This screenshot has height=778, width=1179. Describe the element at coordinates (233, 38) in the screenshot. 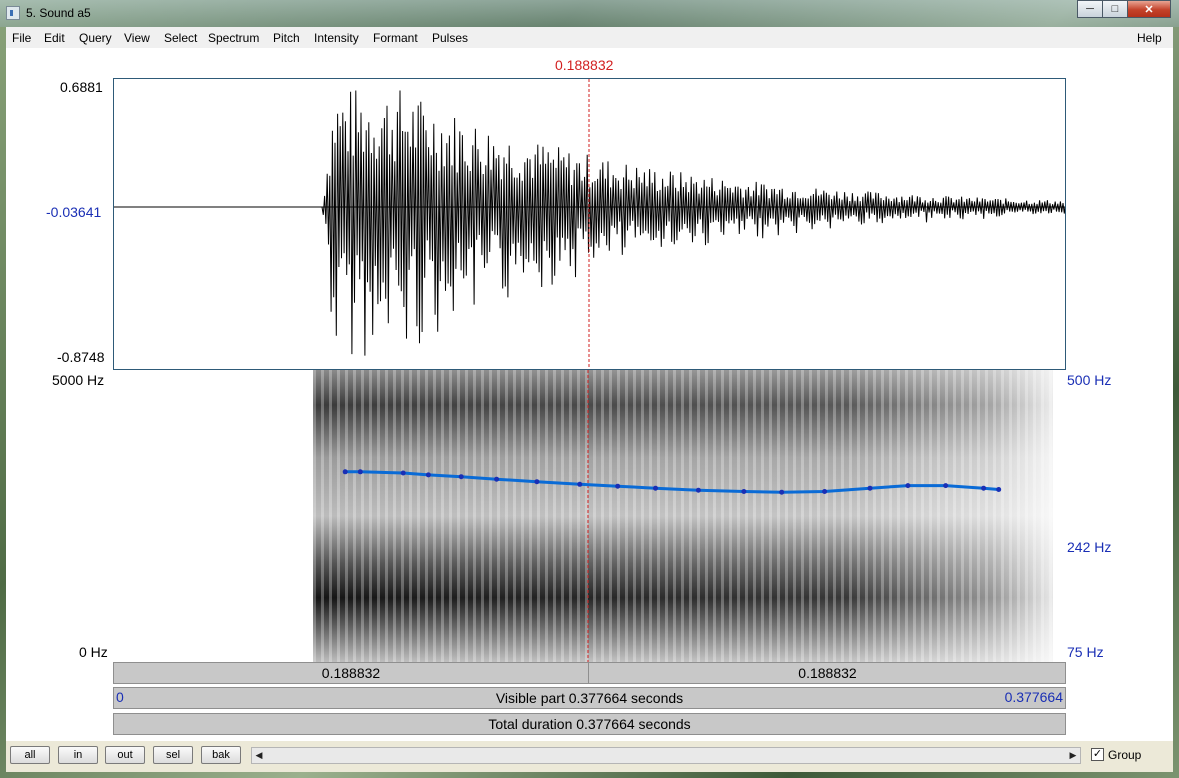

I see `menu-spectrum: Spectrum` at that location.